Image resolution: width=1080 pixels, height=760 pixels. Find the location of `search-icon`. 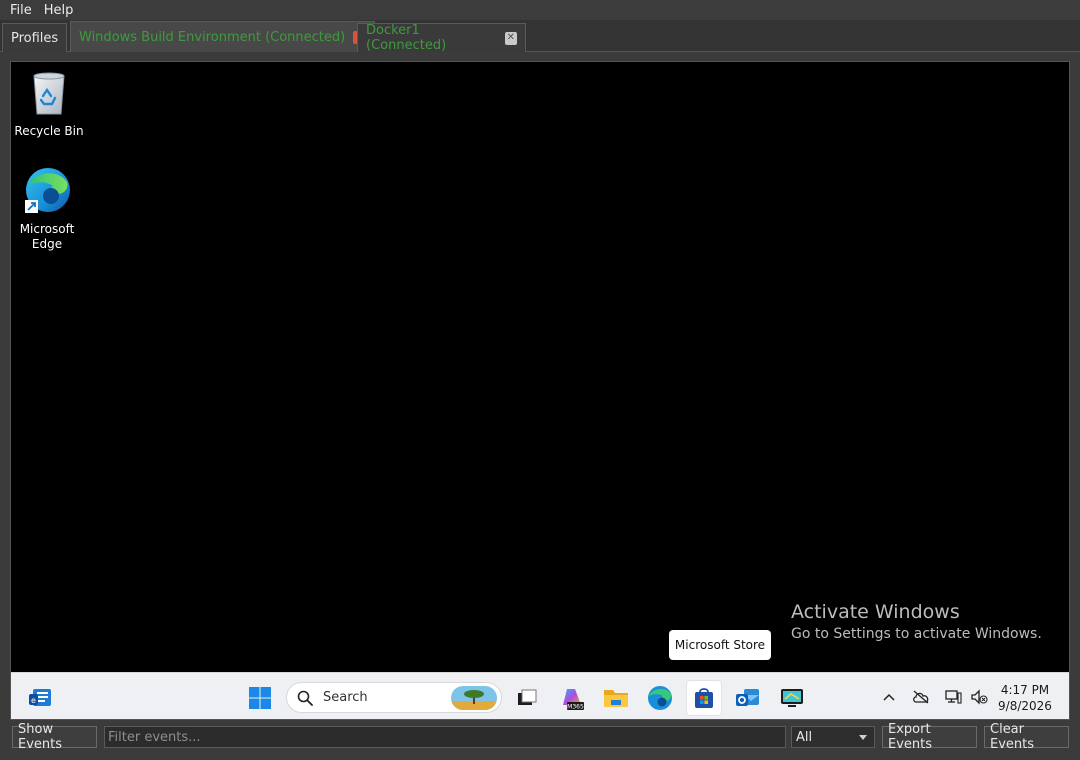

search-icon is located at coordinates (305, 698).